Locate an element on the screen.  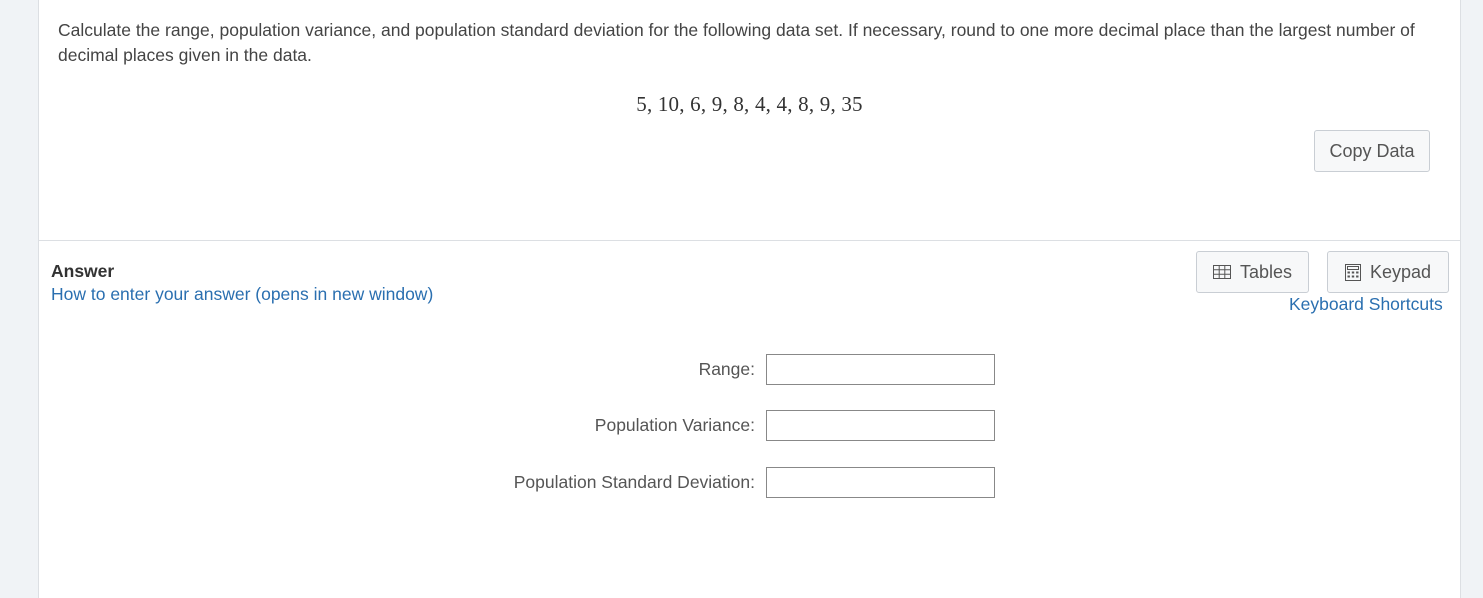
calculator-icon is located at coordinates (1352, 272).